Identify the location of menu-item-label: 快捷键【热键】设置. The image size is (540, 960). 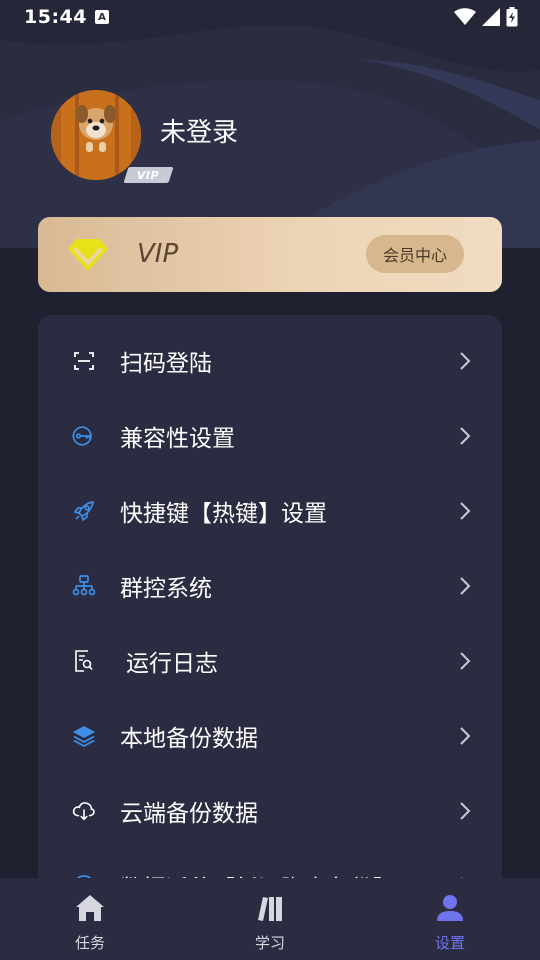
(223, 513).